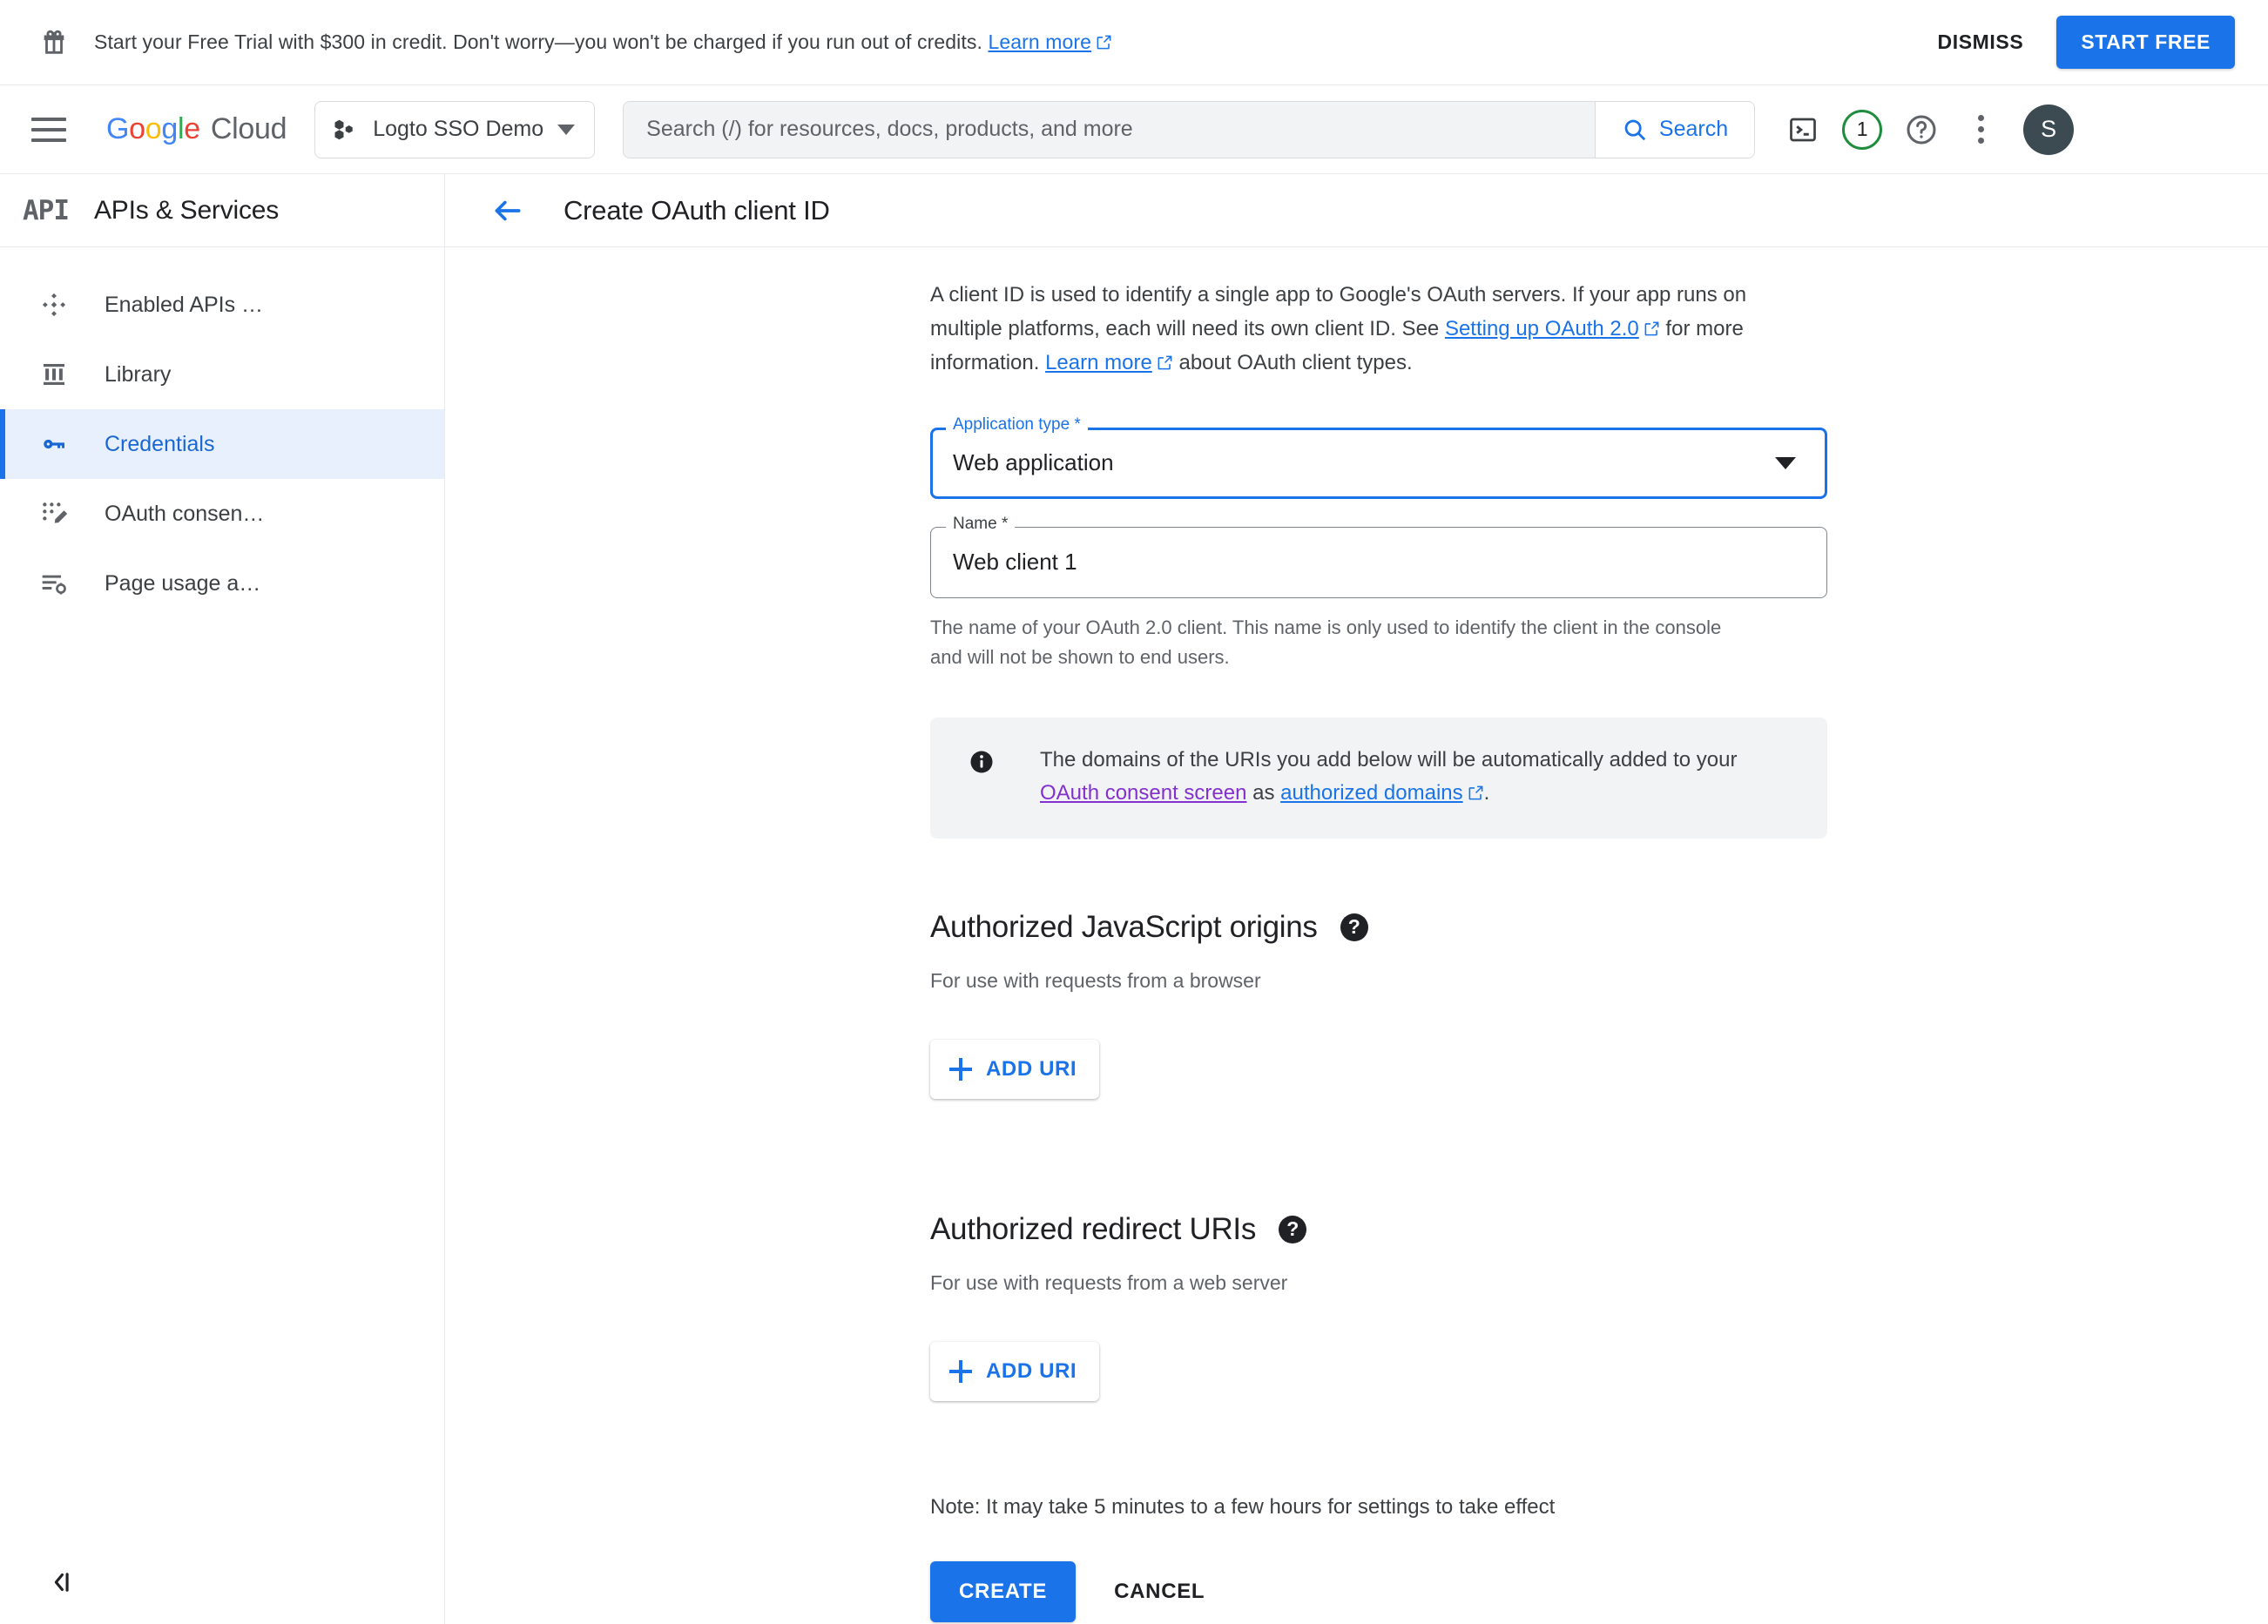  Describe the element at coordinates (46, 210) in the screenshot. I see `api-logo: API` at that location.